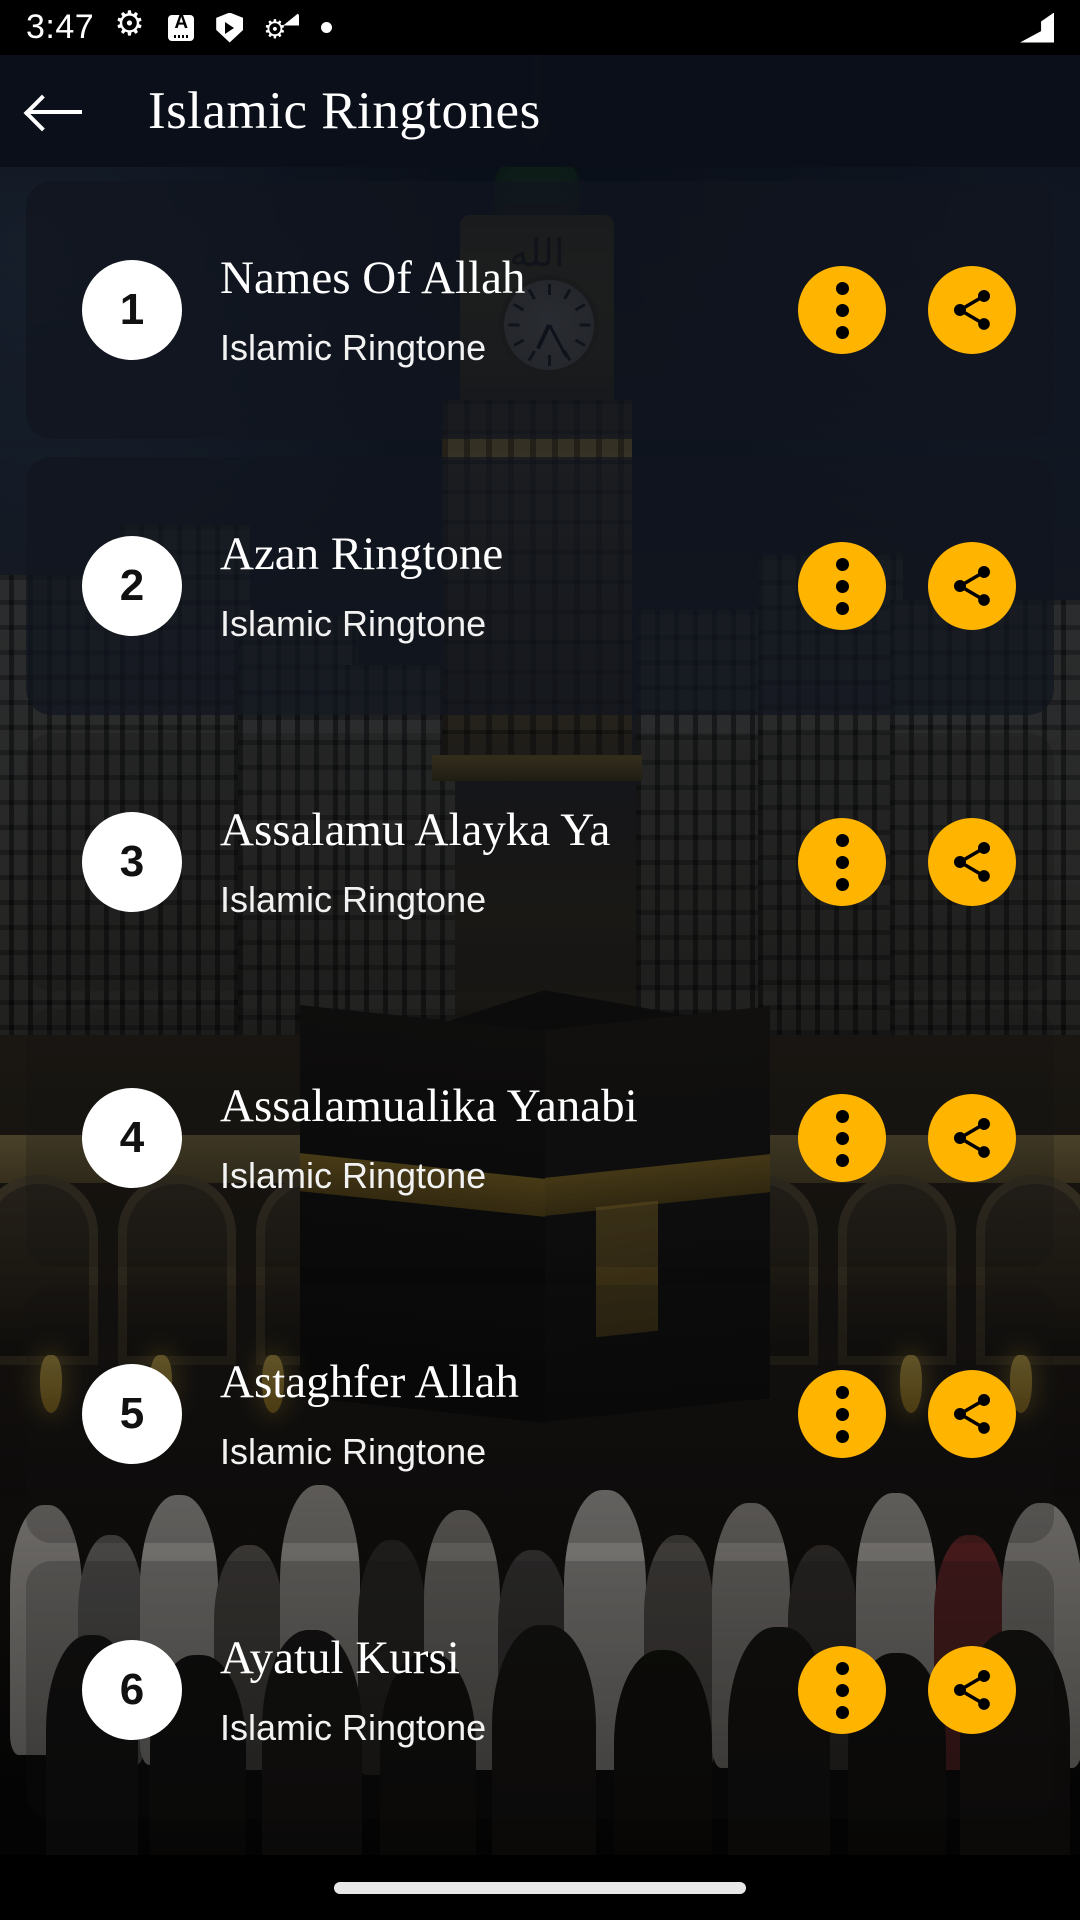 Image resolution: width=1080 pixels, height=1920 pixels. What do you see at coordinates (181, 26) in the screenshot?
I see `a-subtitles-icon` at bounding box center [181, 26].